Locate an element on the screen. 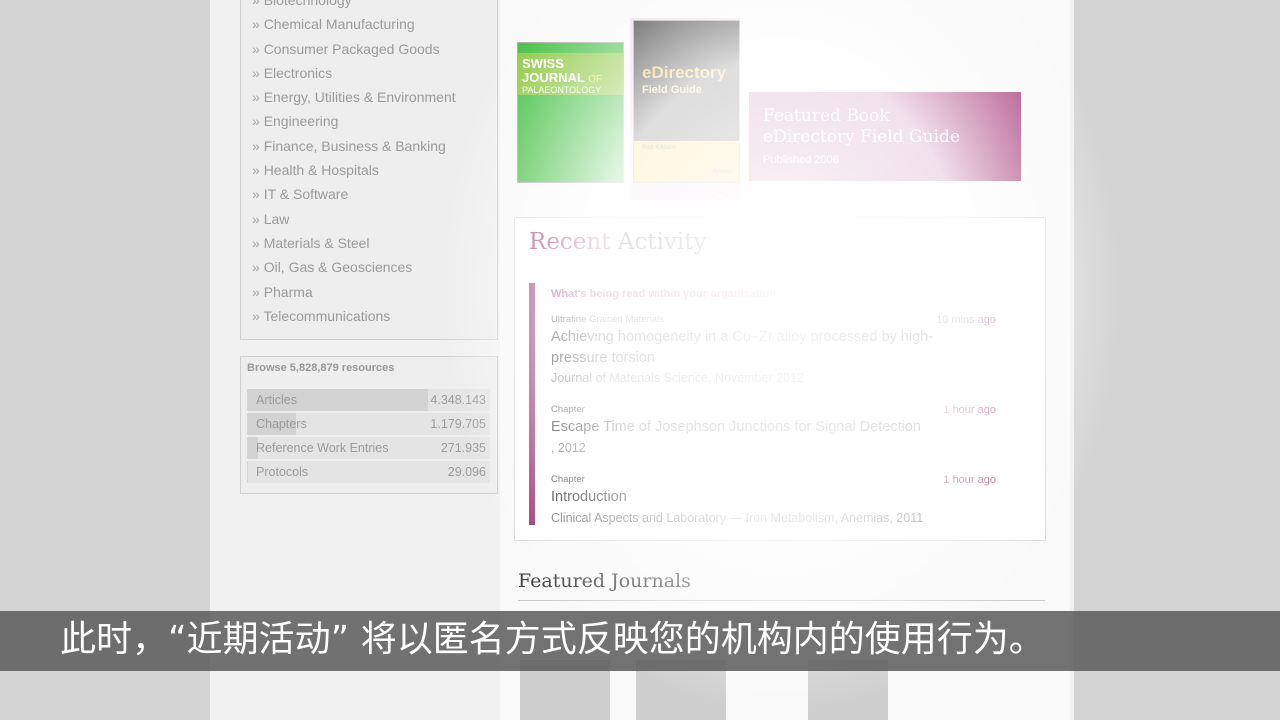 This screenshot has width=1280, height=720. cover-title-word: OF is located at coordinates (595, 79).